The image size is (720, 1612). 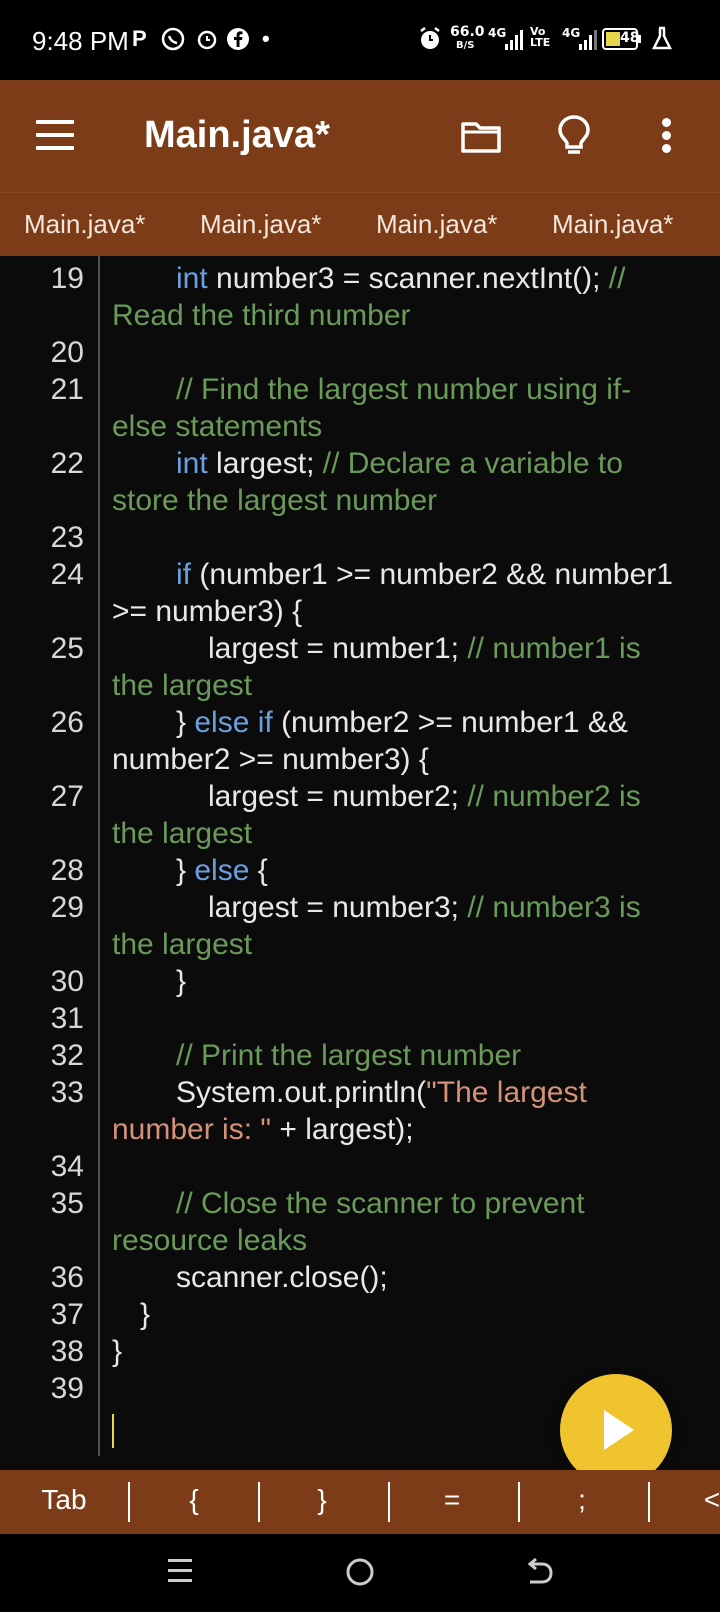 I want to click on status-bar: 9:48 PM P • 66.0 B/S 4G Vo LTE 4G 48, so click(x=360, y=40).